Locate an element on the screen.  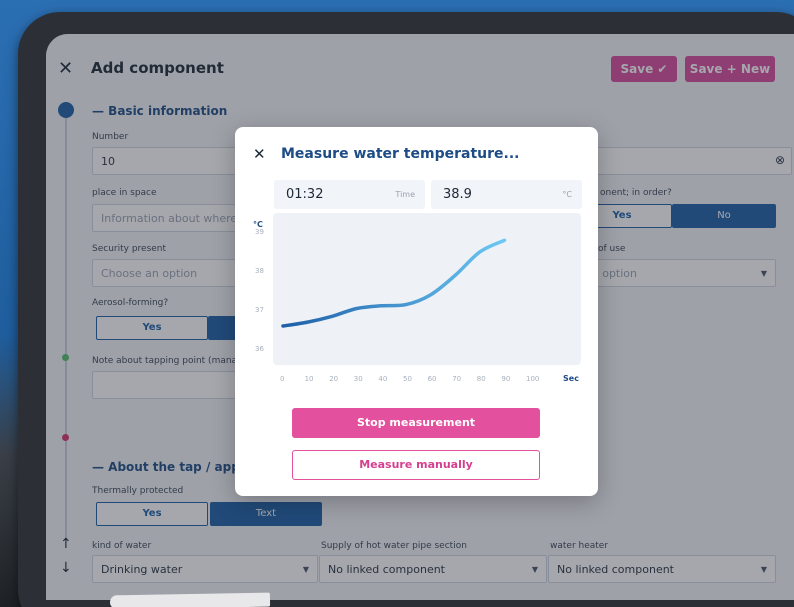
y-tick-label: 39 is located at coordinates (259, 232).